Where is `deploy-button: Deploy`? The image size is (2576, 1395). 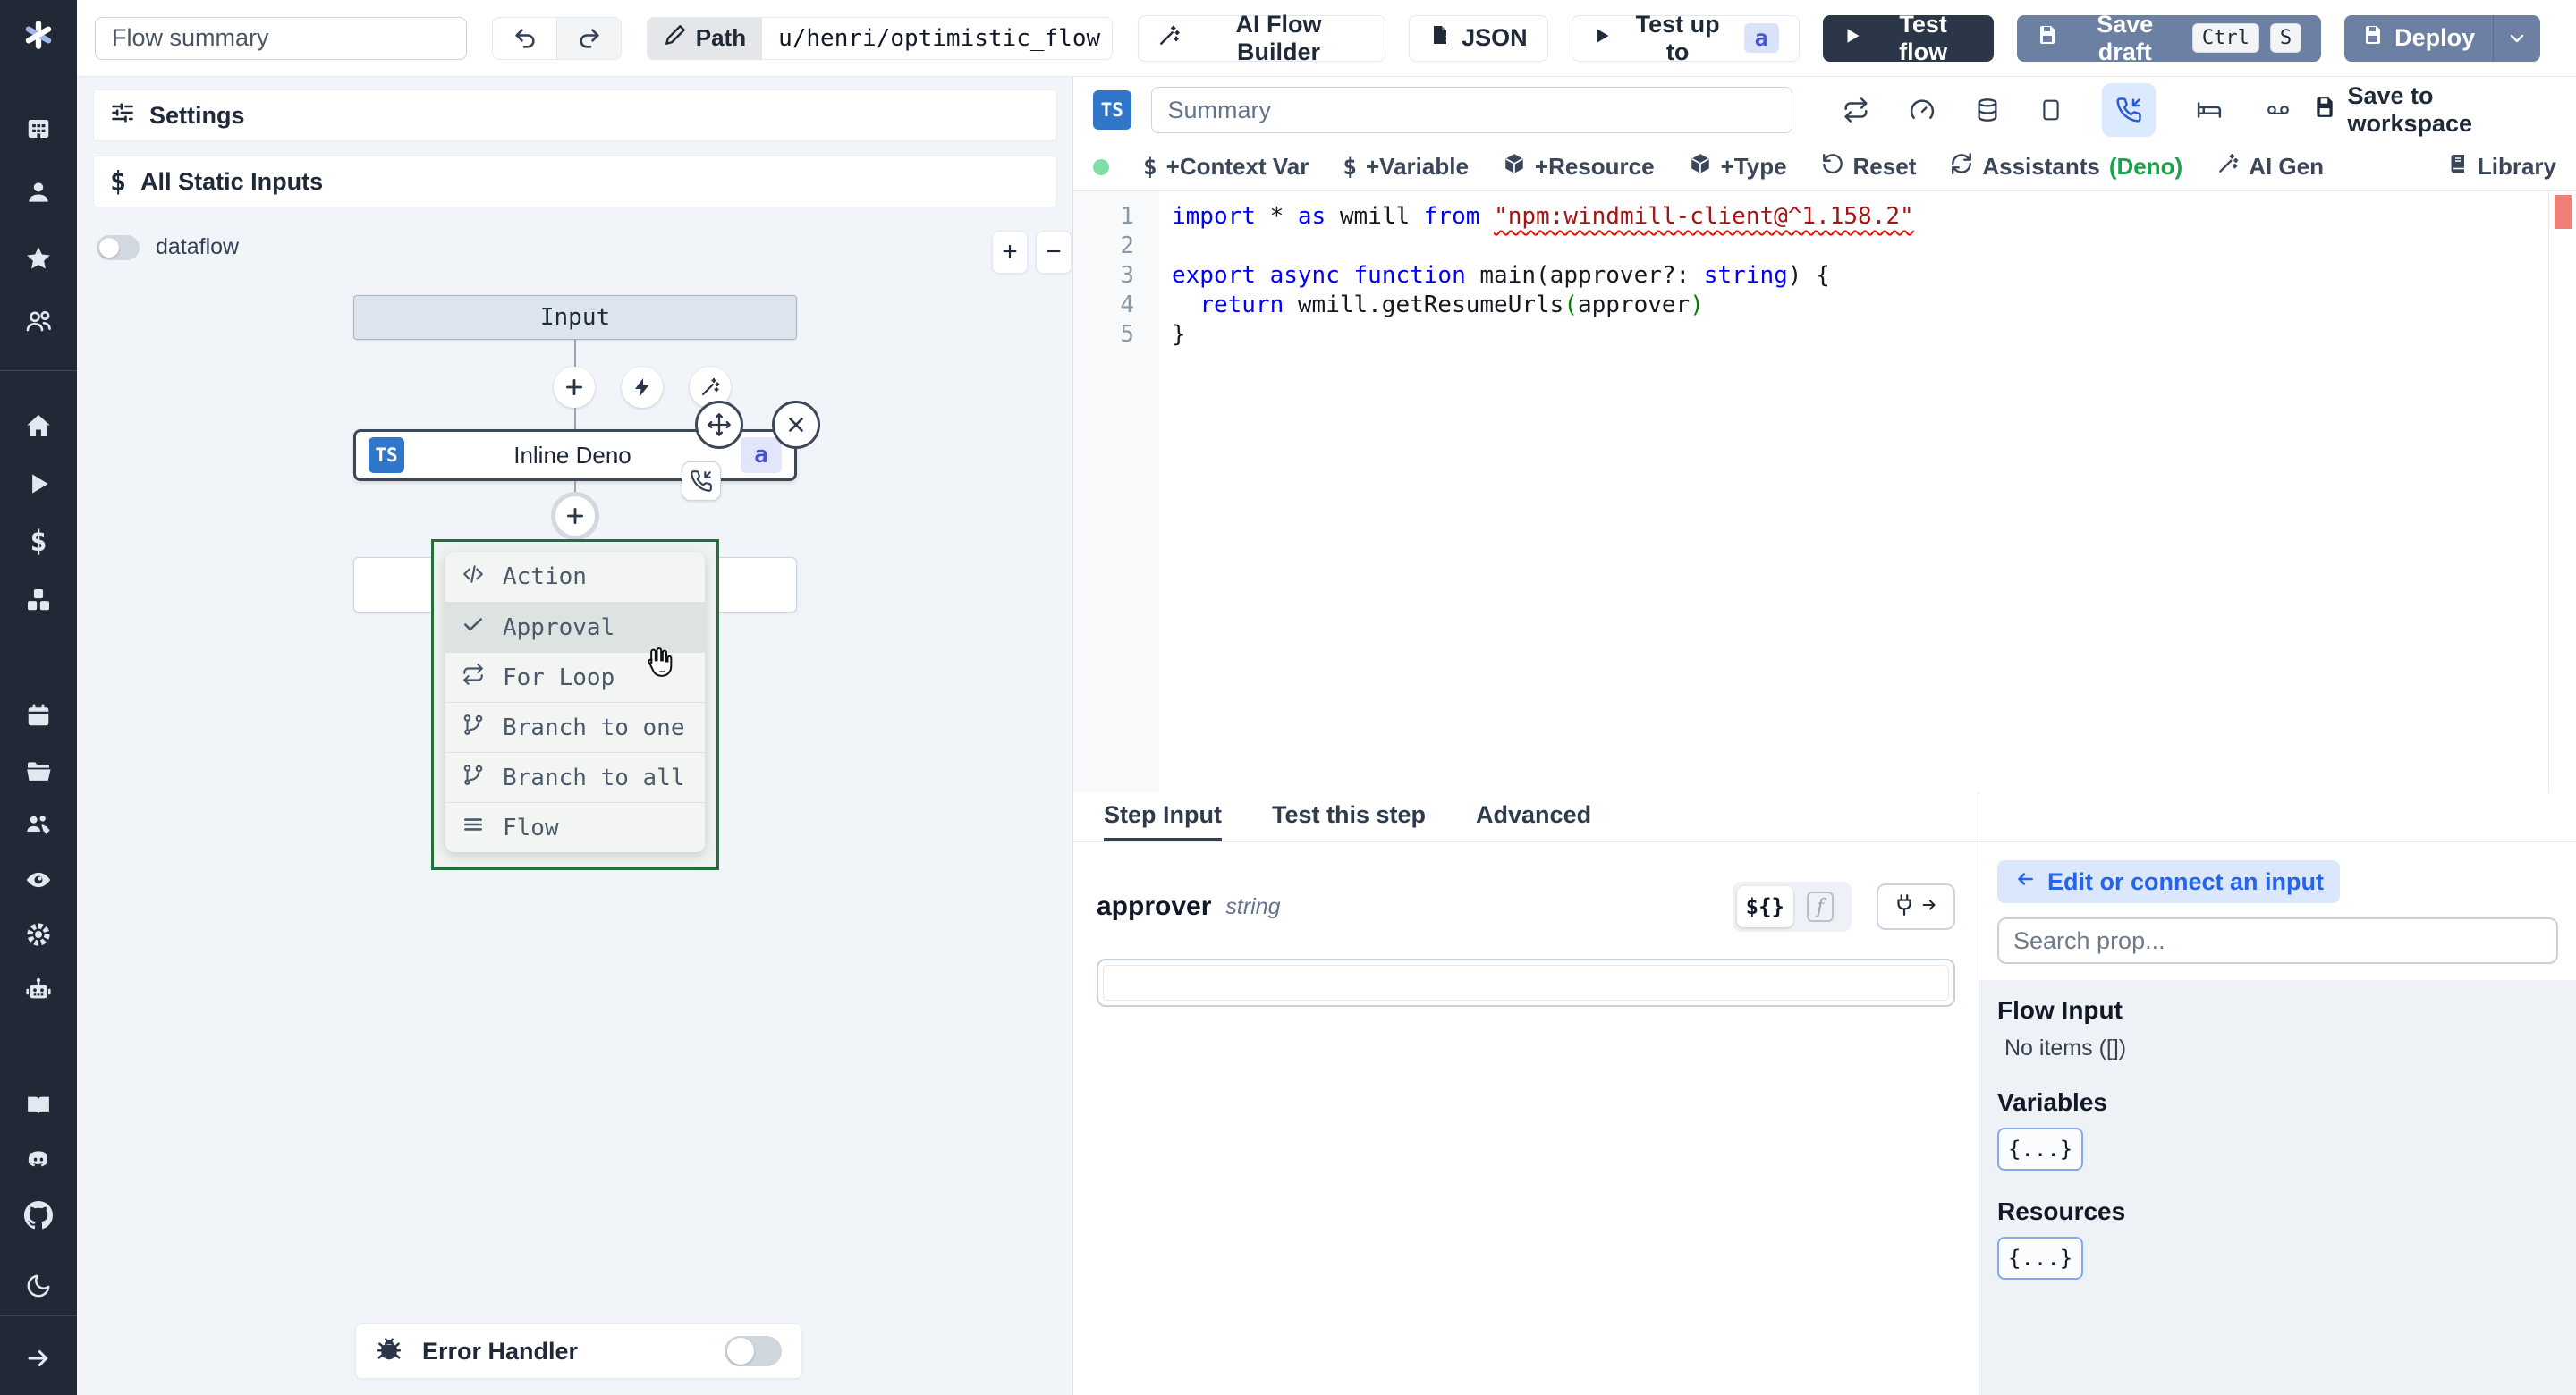 deploy-button: Deploy is located at coordinates (2418, 38).